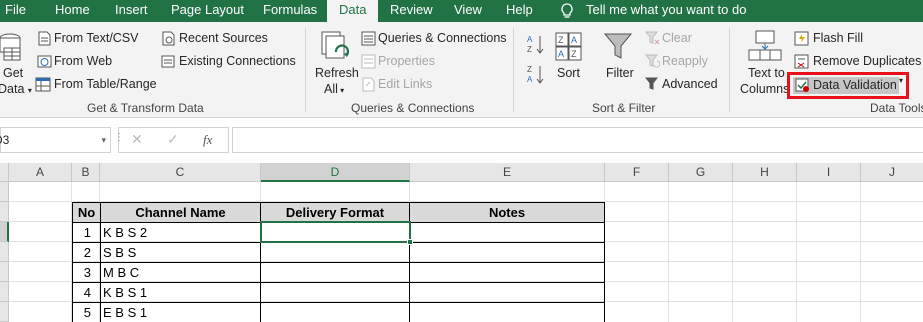 The image size is (923, 322). Describe the element at coordinates (223, 38) in the screenshot. I see `recent-sources-button: Recent Sources` at that location.